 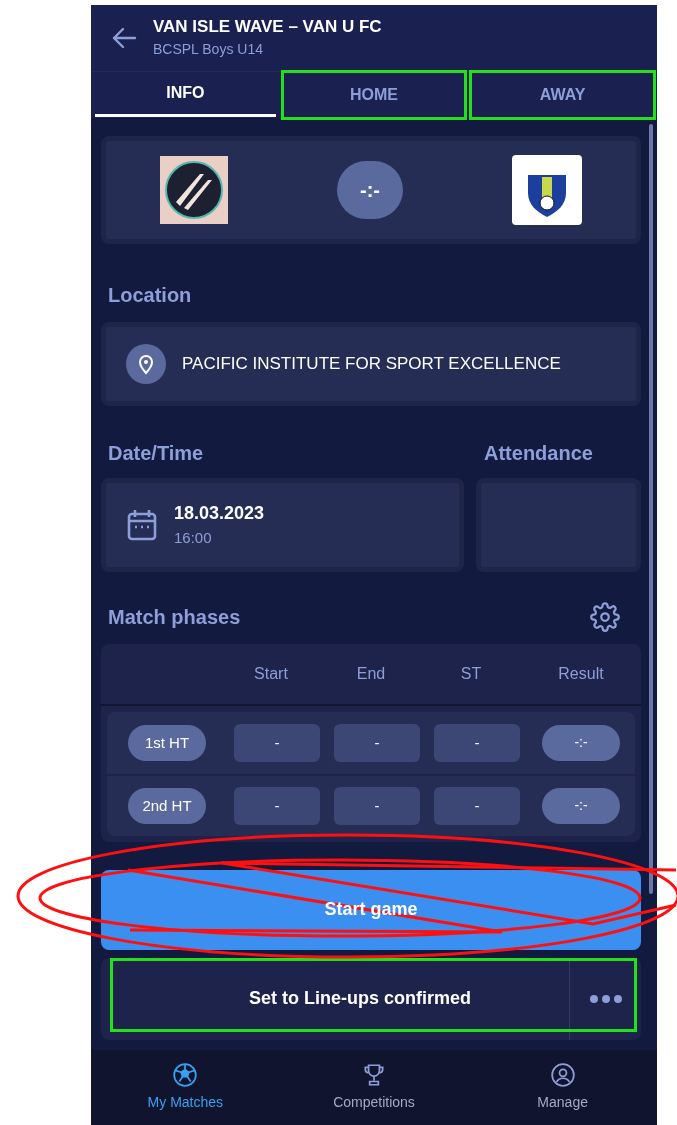 What do you see at coordinates (167, 742) in the screenshot?
I see `phase-pill: 1st HT` at bounding box center [167, 742].